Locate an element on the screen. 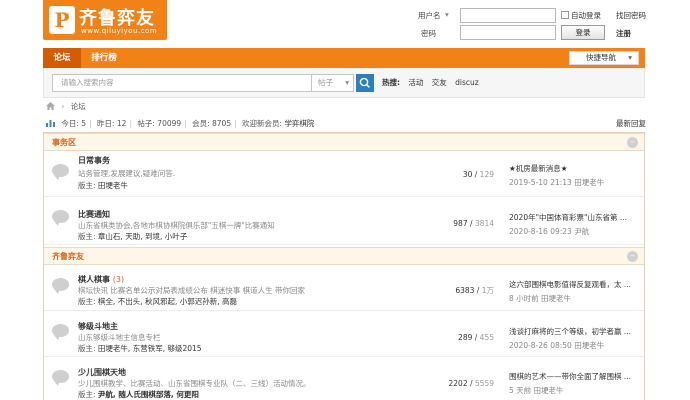 This screenshot has width=690, height=400. breadcrumb-current: 论坛 is located at coordinates (78, 106).